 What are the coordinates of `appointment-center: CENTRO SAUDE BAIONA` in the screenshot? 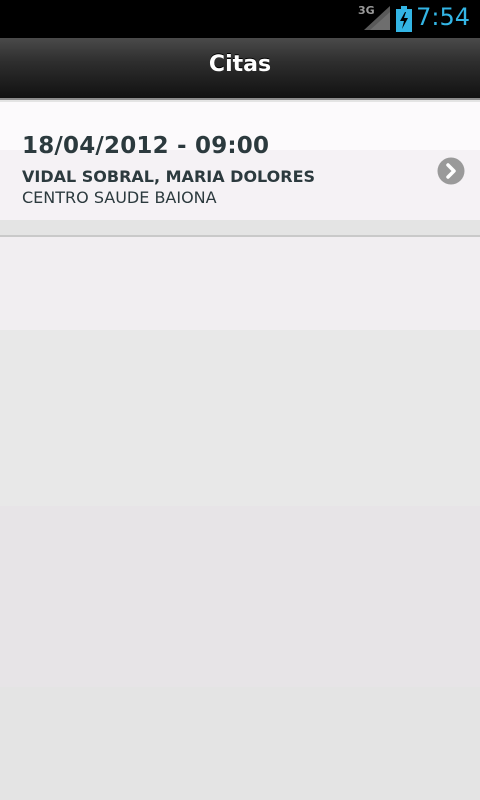 It's located at (119, 197).